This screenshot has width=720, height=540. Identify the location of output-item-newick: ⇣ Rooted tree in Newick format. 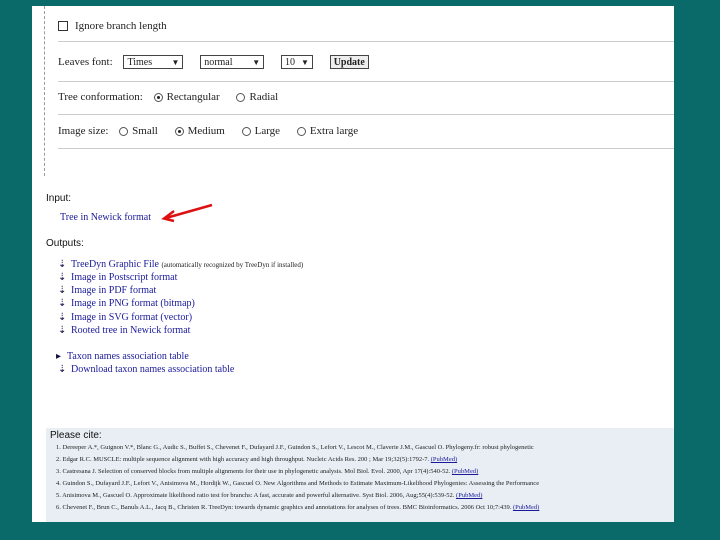
(124, 330).